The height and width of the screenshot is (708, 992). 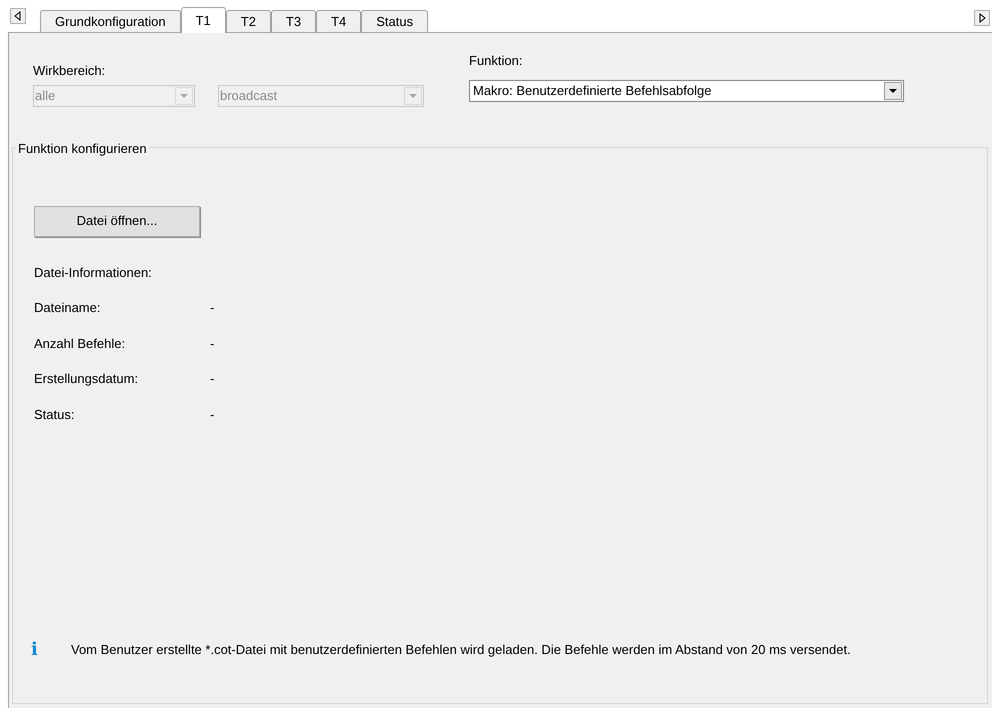 What do you see at coordinates (51, 650) in the screenshot?
I see `info-icon: i` at bounding box center [51, 650].